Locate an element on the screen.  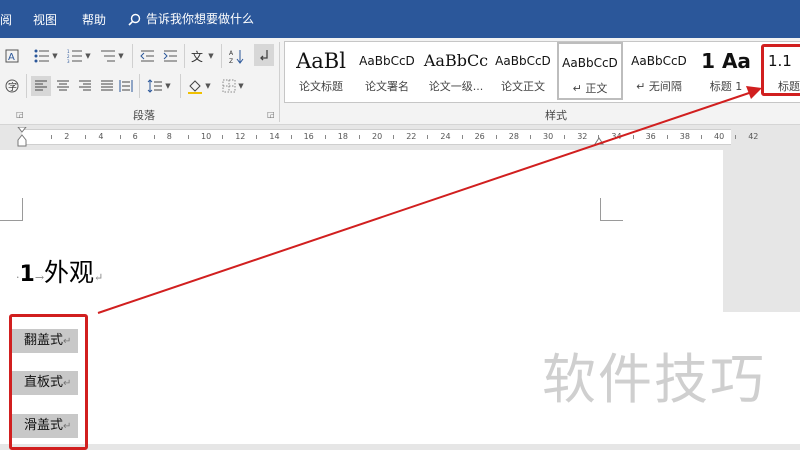
watermark: 软件技巧 is located at coordinates (654, 379).